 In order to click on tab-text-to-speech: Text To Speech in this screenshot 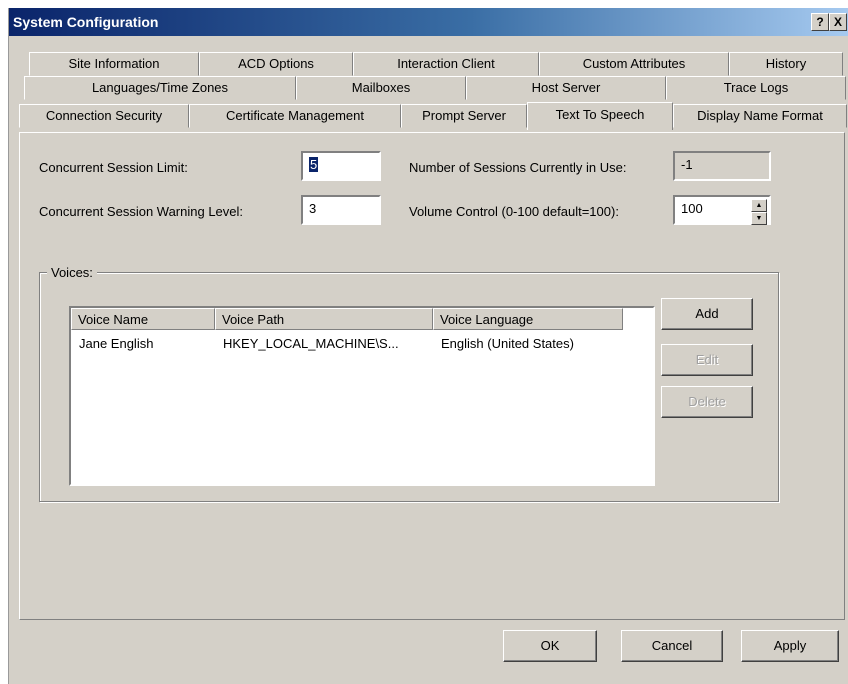, I will do `click(600, 116)`.